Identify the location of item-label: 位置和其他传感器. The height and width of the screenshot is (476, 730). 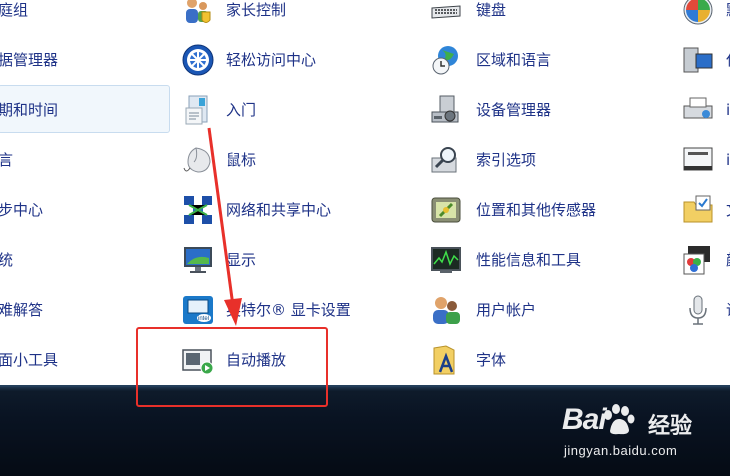
(536, 210).